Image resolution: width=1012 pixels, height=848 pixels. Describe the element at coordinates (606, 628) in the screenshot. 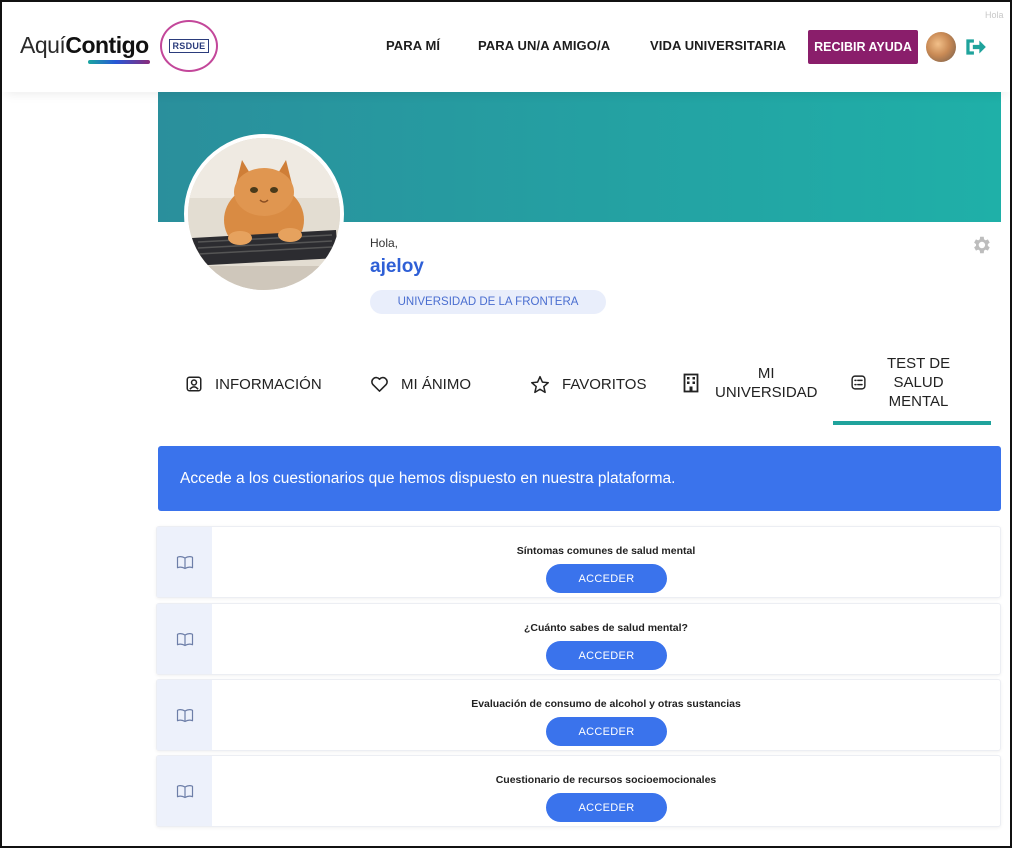

I see `questionnaire-title: ¿Cuánto sabes de salud mental?` at that location.